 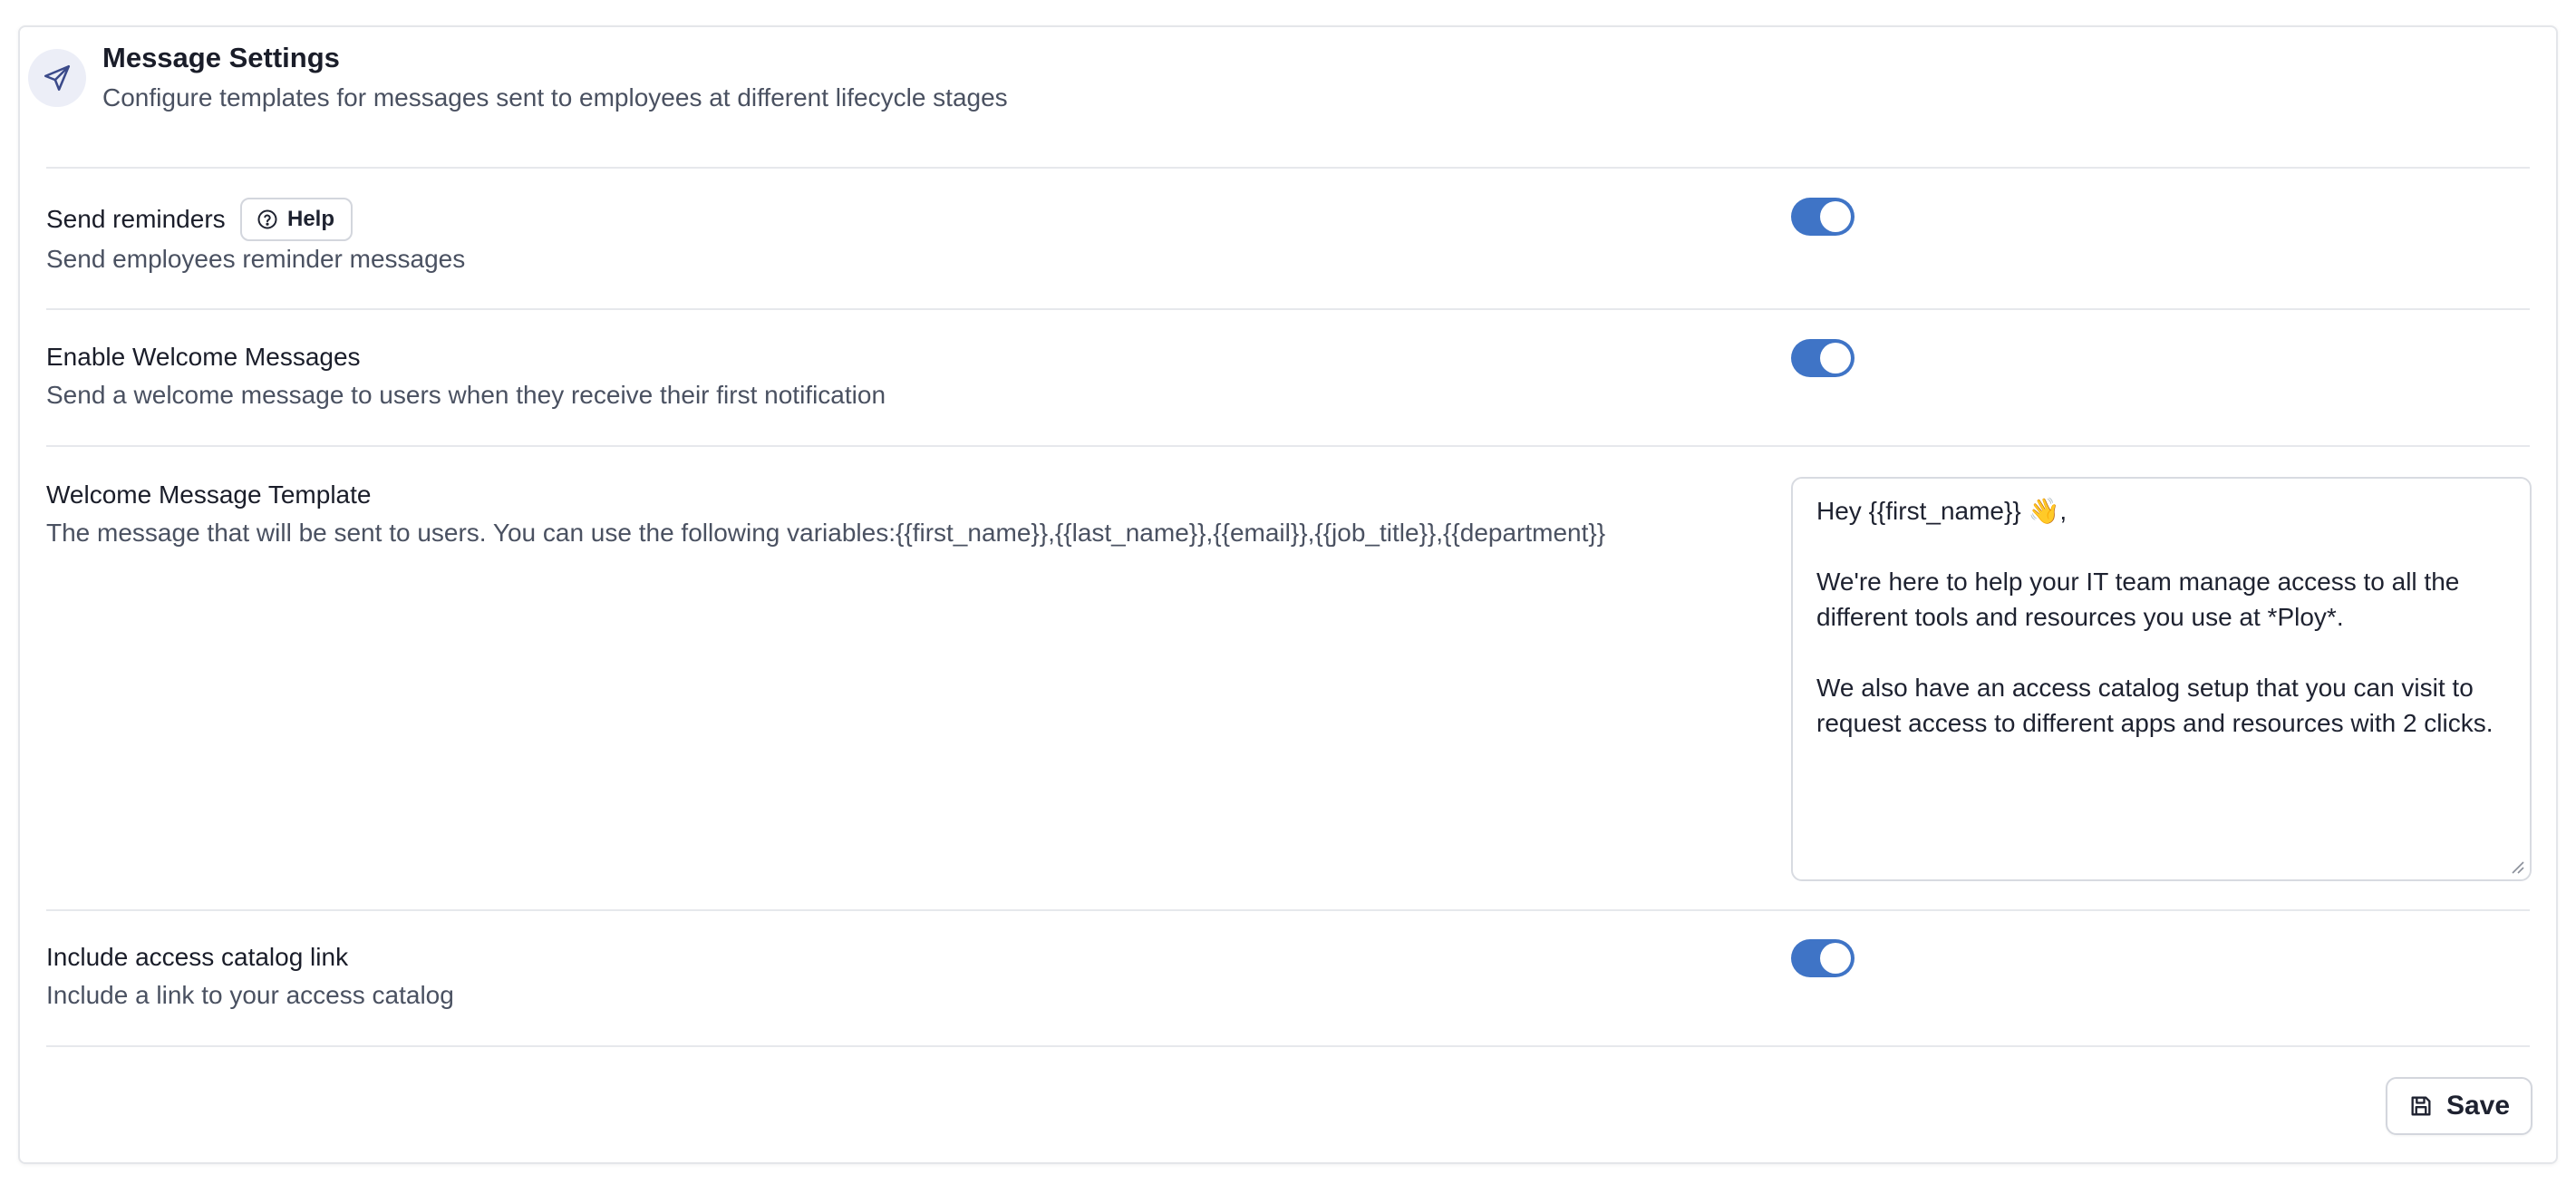 I want to click on send-reminders-description: Send employees reminder messages, so click(x=256, y=259).